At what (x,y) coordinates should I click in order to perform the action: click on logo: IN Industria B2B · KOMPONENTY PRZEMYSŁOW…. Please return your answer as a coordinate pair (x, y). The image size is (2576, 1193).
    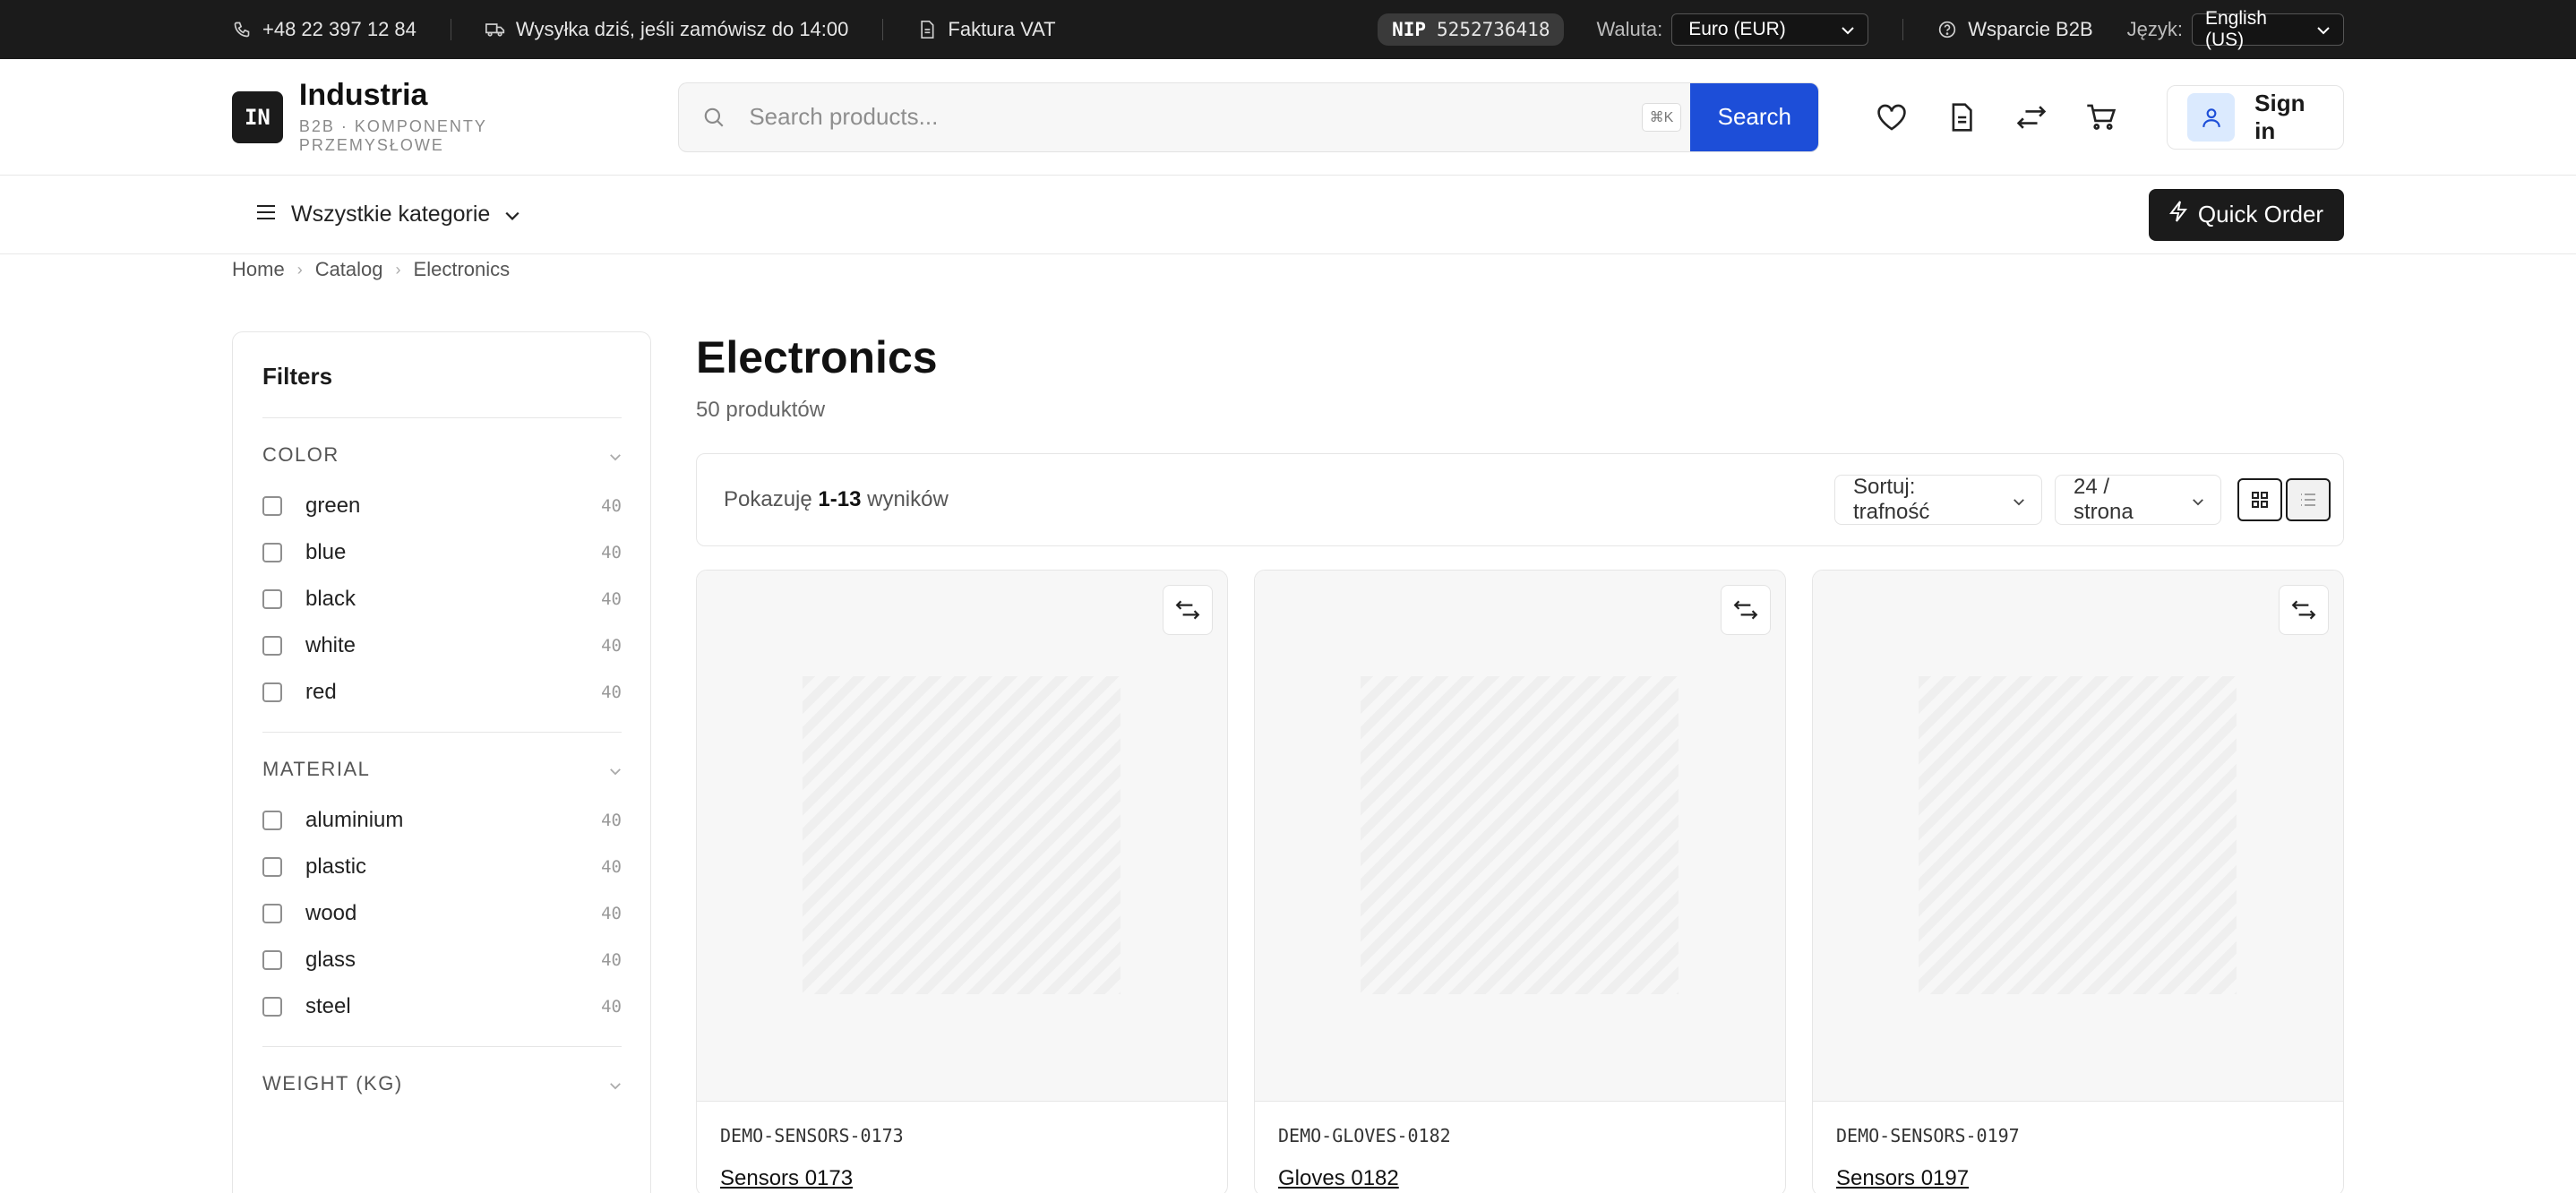
    Looking at the image, I should click on (431, 117).